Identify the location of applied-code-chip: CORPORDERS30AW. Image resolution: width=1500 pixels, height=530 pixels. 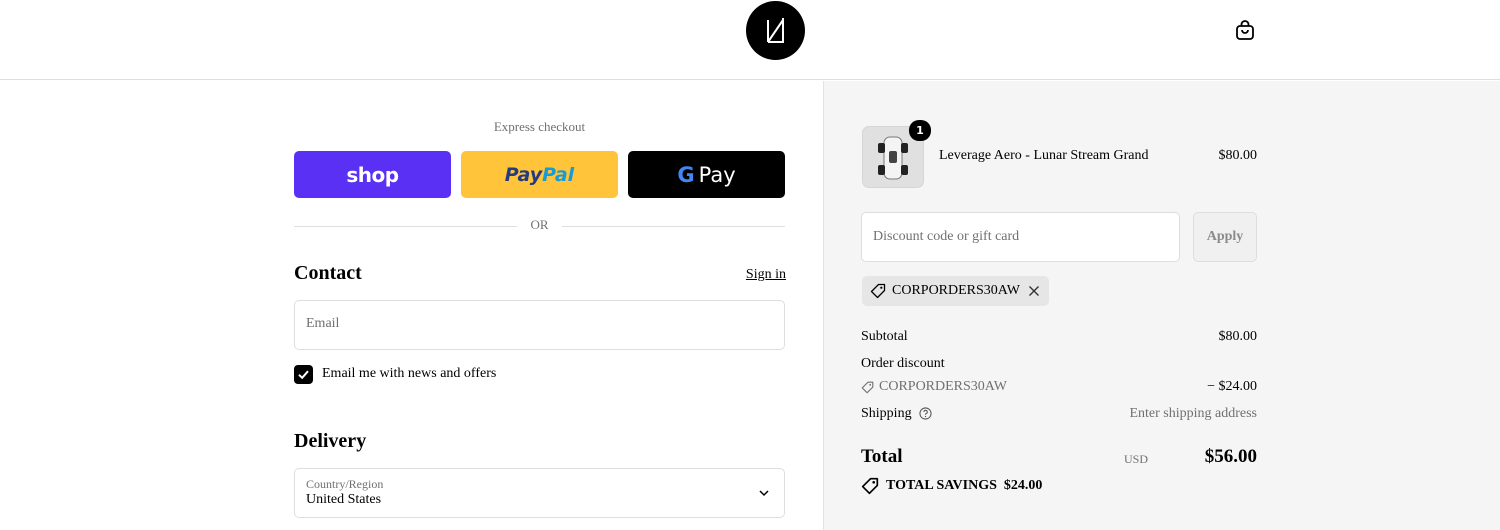
(955, 291).